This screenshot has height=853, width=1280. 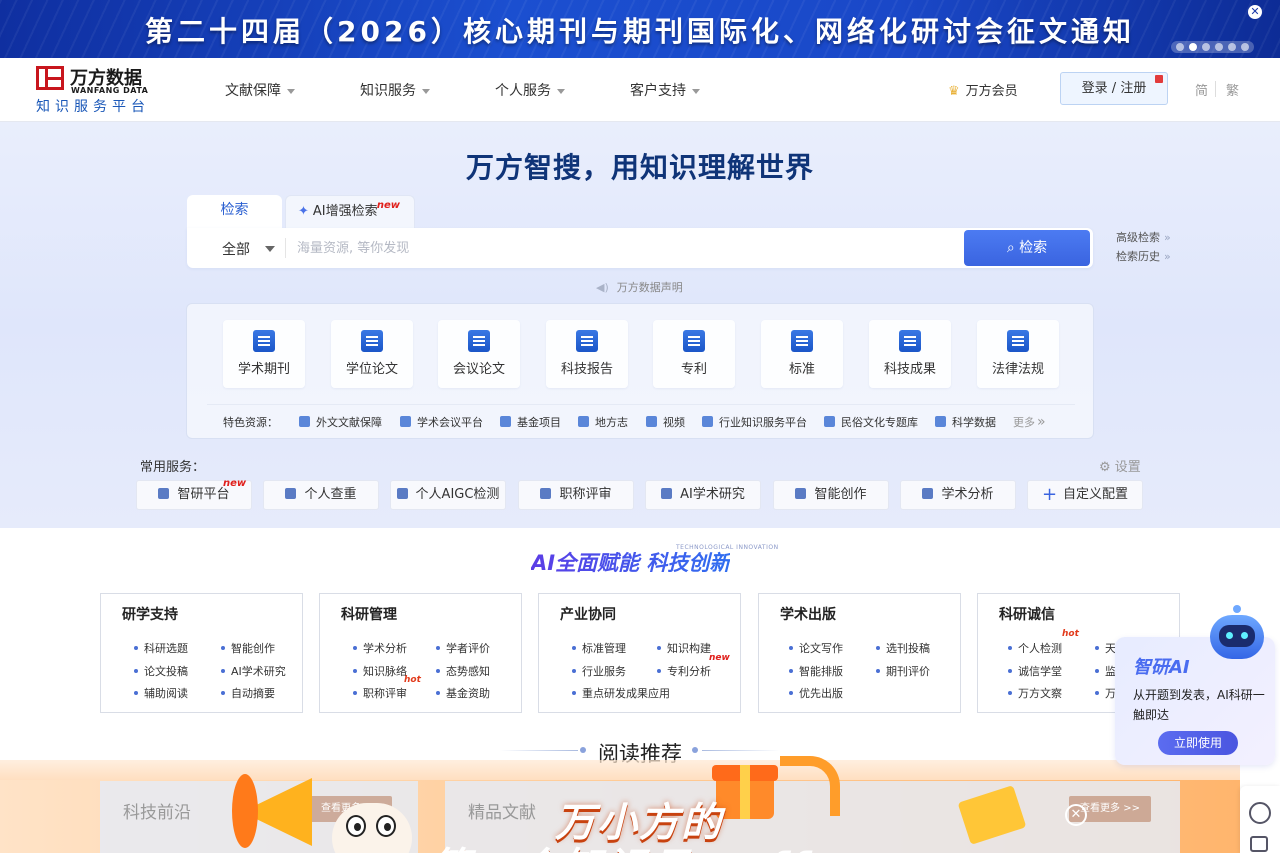 I want to click on double-chevron-right-icon: », so click(x=1167, y=256).